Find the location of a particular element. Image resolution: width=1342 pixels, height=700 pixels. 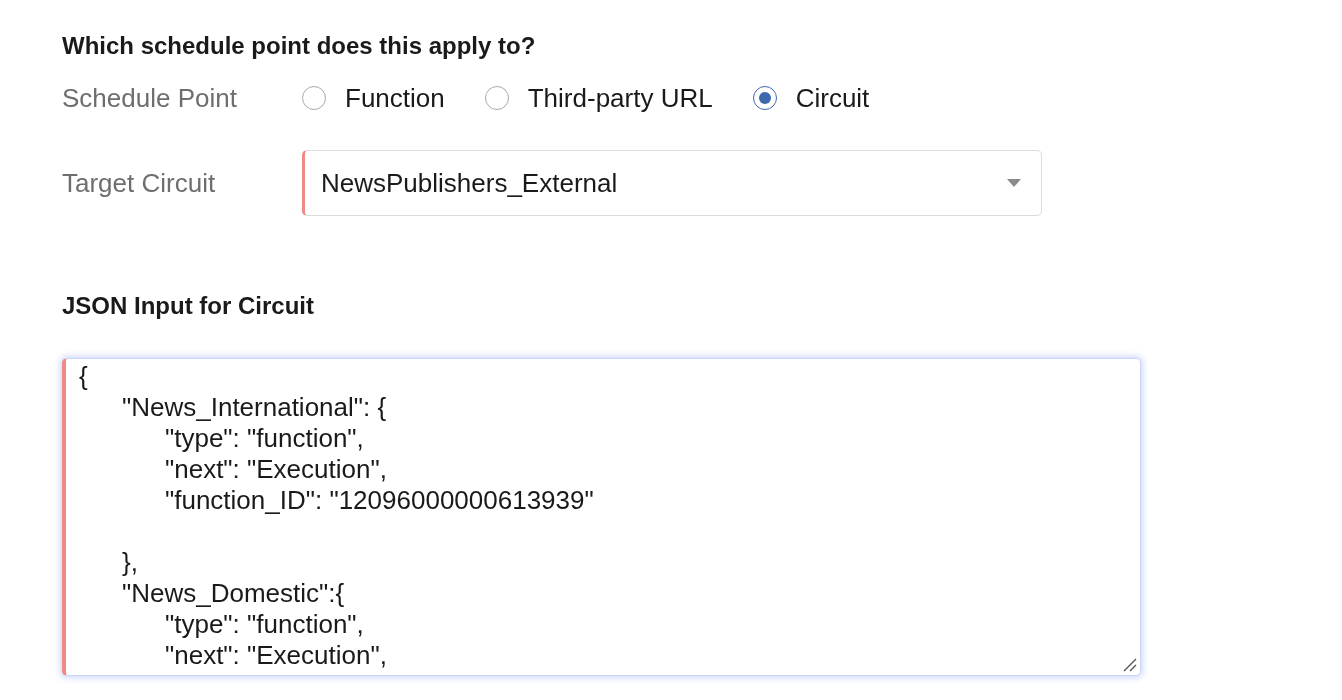

field-label: Target Circuit is located at coordinates (139, 183).